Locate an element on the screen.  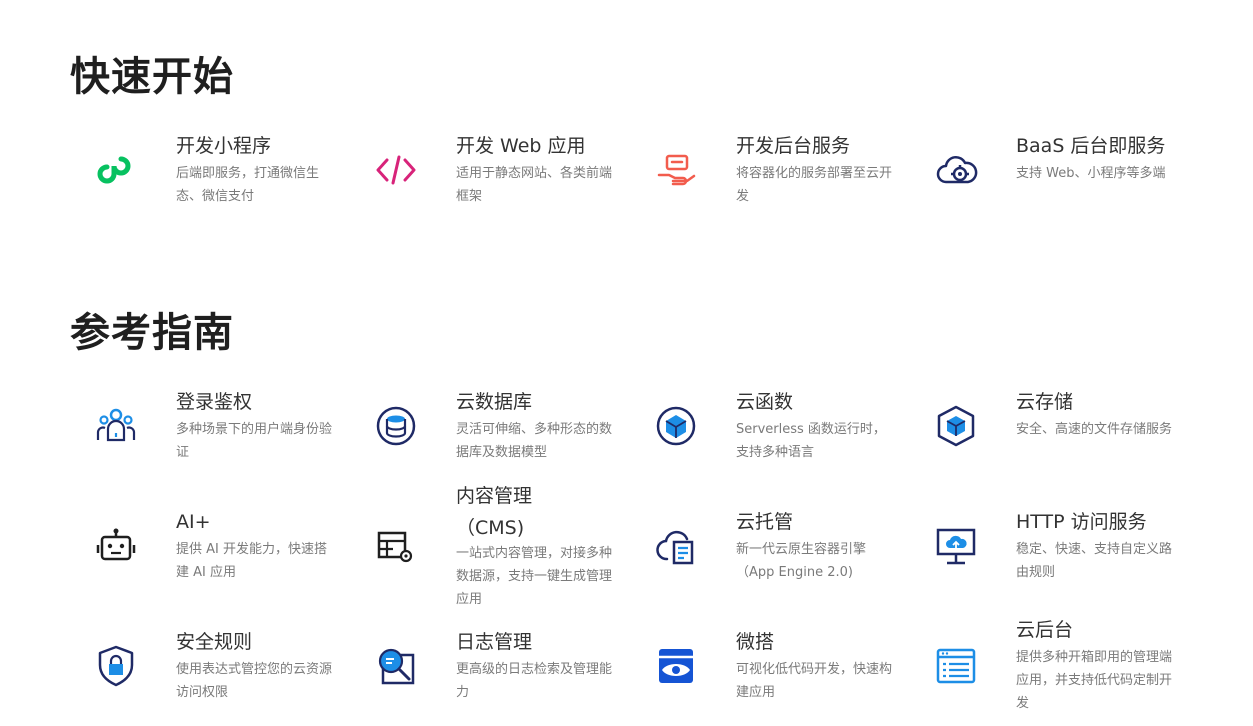
card-cloud-function: 云函数 Serverless 函数运行时，支持多种语言 is located at coordinates (771, 436).